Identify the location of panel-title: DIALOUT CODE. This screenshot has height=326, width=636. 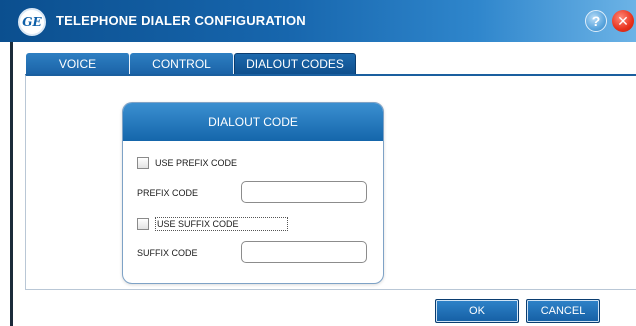
(253, 122).